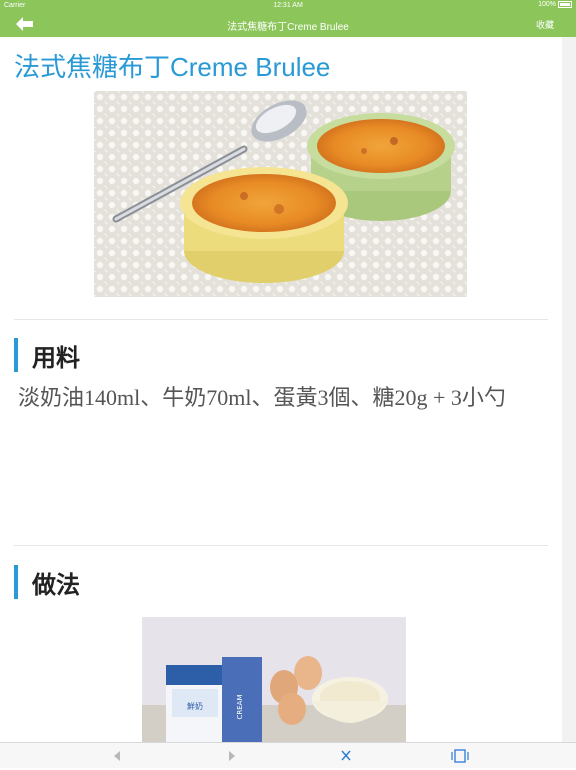  I want to click on ingredients-photo: 鮮奶 CREAM, so click(274, 679).